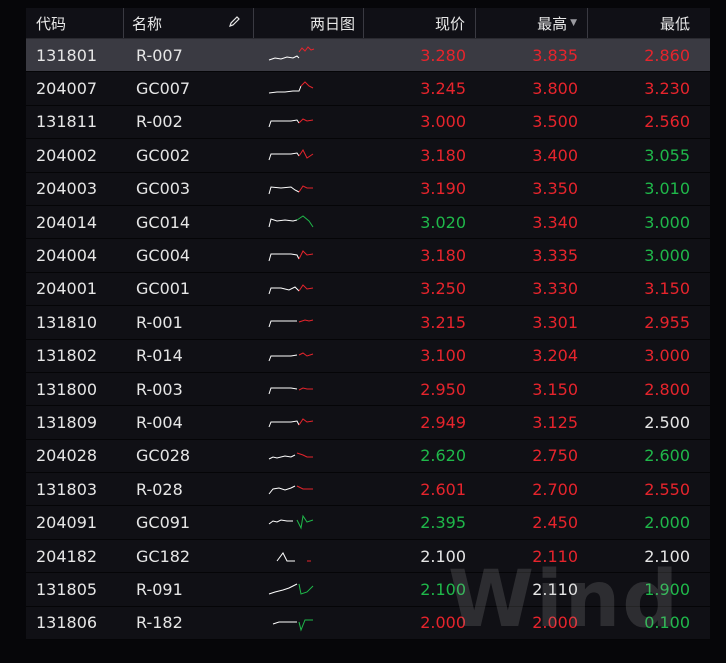 The height and width of the screenshot is (663, 726). Describe the element at coordinates (667, 422) in the screenshot. I see `cell-low: 2.500` at that location.